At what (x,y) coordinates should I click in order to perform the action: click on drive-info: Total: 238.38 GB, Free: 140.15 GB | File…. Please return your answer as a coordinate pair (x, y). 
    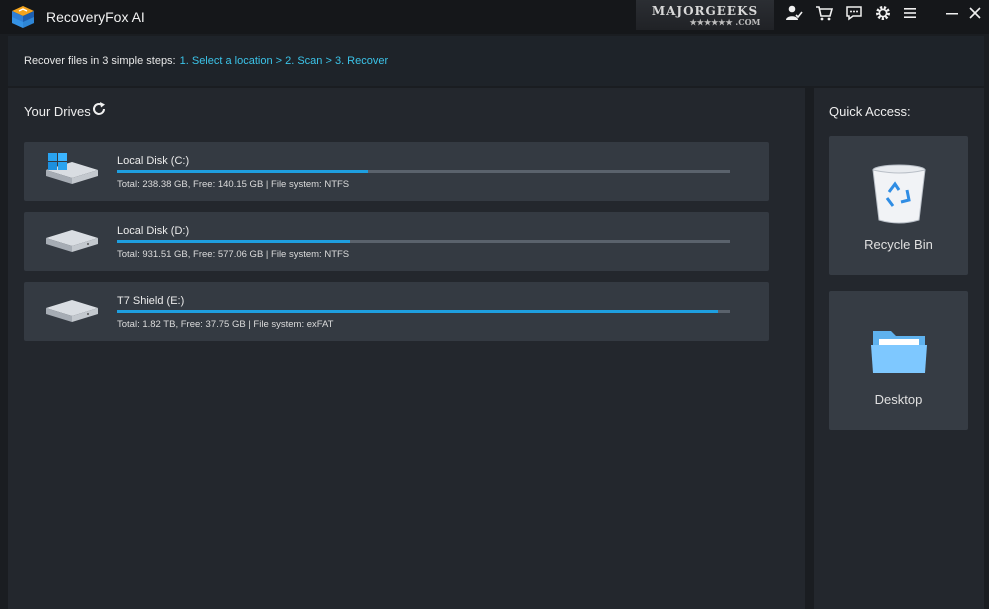
    Looking at the image, I should click on (233, 184).